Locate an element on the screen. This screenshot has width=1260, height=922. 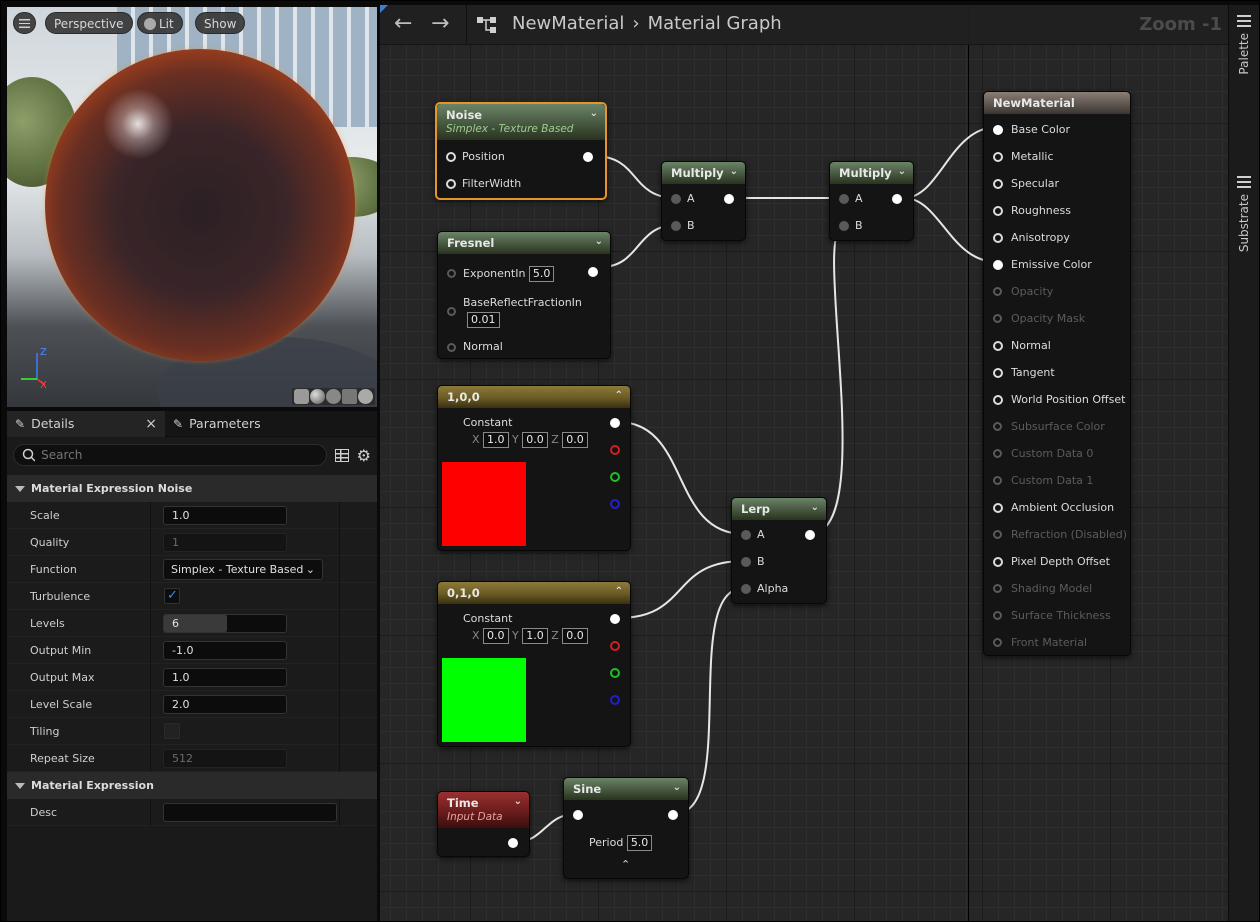
function-dropdown: Simplex - Texture Based ⌄ is located at coordinates (243, 569).